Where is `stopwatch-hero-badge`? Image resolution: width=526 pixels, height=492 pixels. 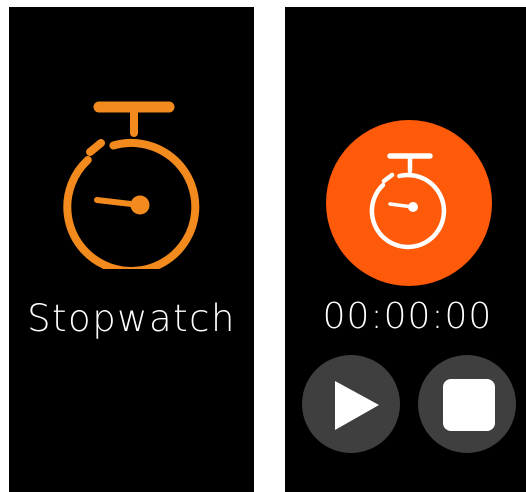
stopwatch-hero-badge is located at coordinates (409, 203).